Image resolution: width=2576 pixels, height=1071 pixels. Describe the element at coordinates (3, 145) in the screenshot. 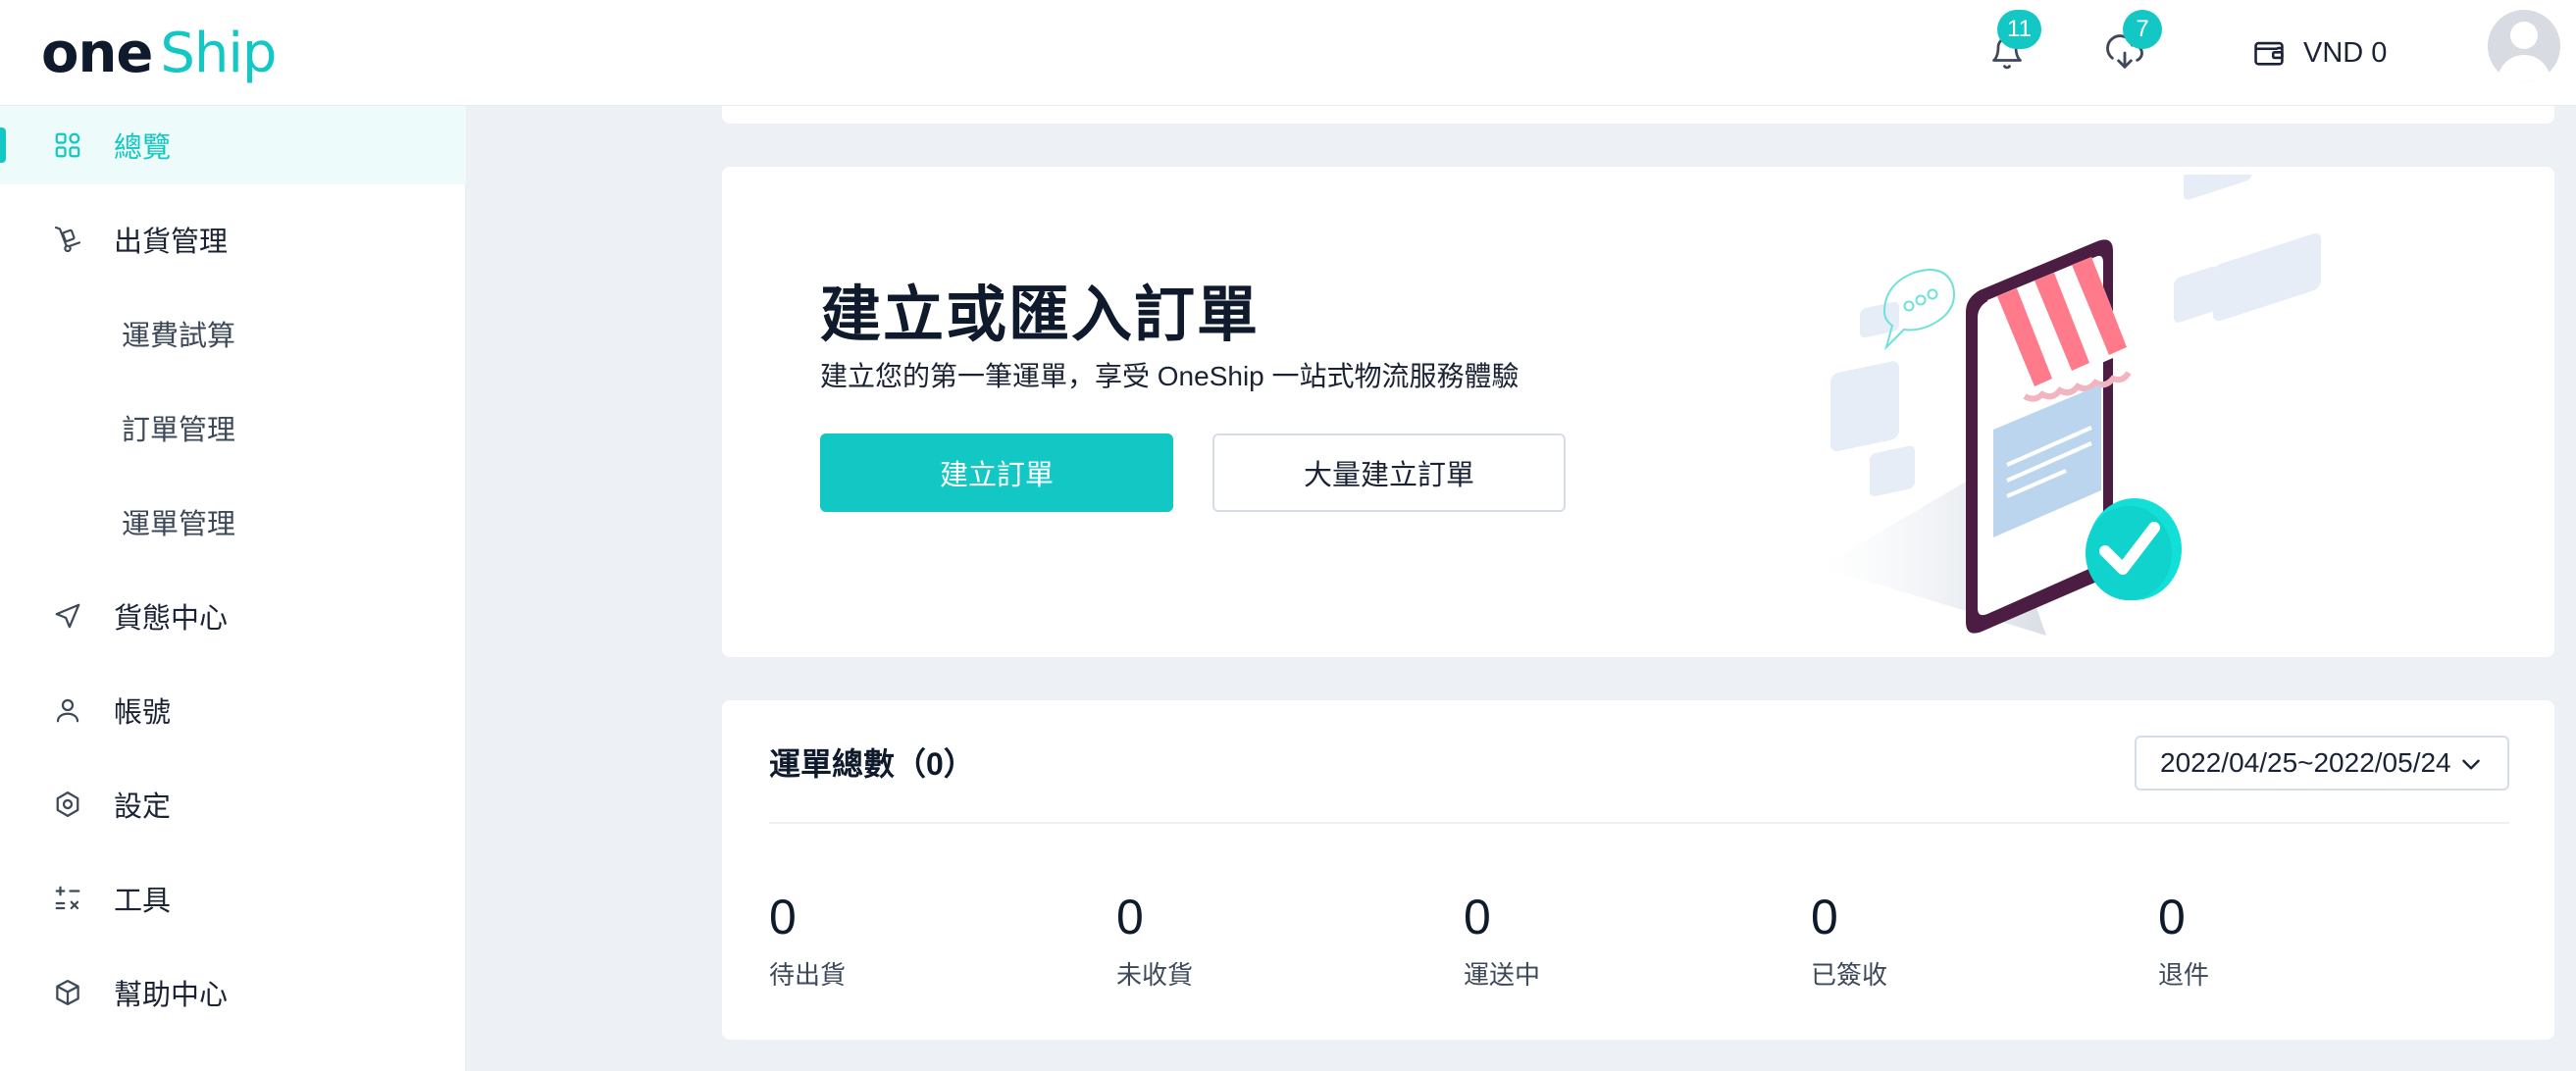

I see `active-indicator` at that location.